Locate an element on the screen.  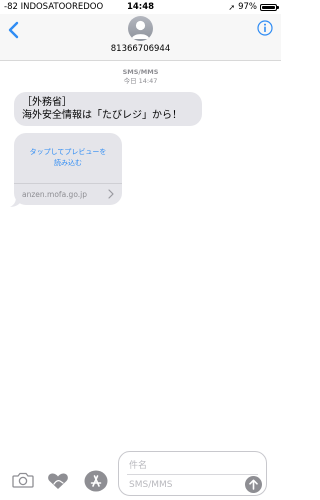
preview-line: タップしてプレビューを is located at coordinates (68, 152).